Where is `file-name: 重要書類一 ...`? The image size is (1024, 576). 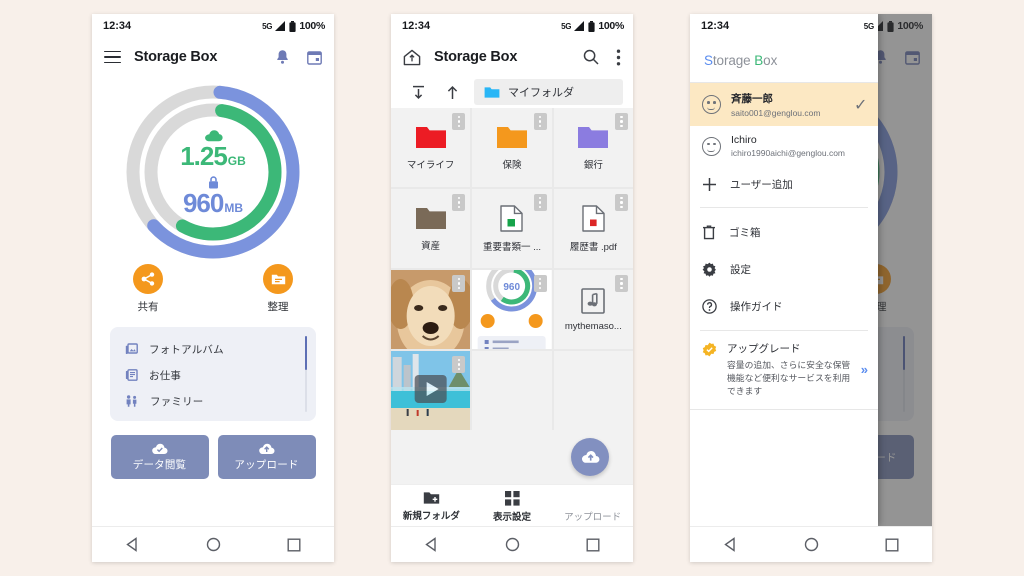 file-name: 重要書類一 ... is located at coordinates (512, 247).